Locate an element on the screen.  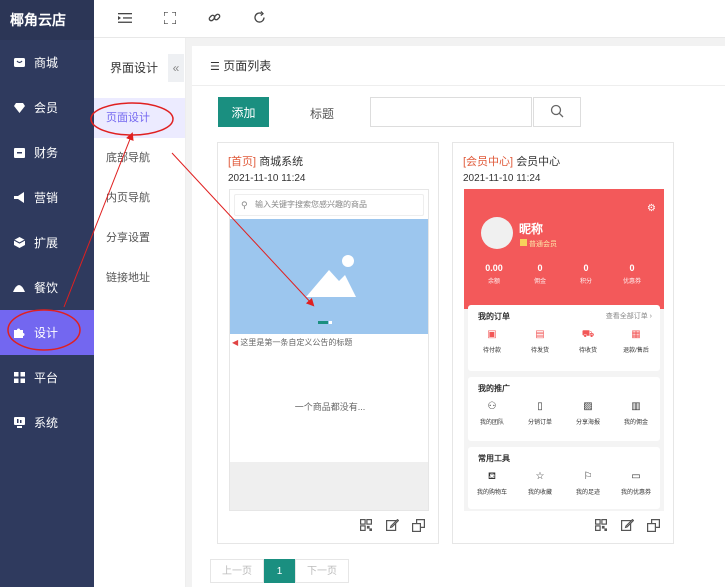
all-orders-link: 查看全部订单 › is located at coordinates (628, 316).